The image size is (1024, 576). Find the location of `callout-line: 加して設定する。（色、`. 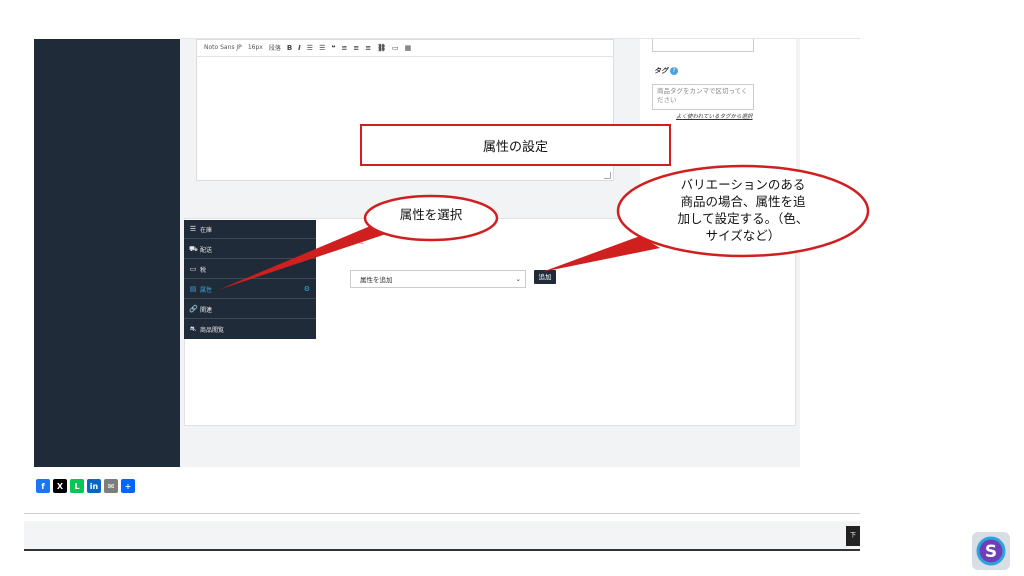

callout-line: 加して設定する。（色、 is located at coordinates (743, 218).